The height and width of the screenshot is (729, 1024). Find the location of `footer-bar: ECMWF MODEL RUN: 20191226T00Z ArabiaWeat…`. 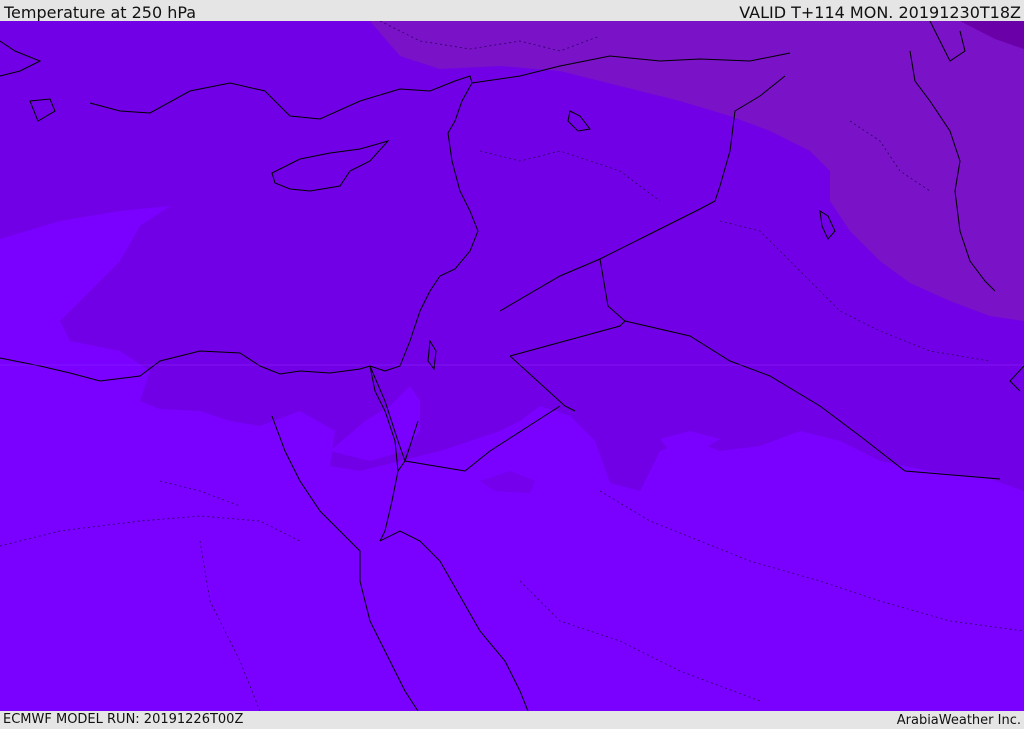

footer-bar: ECMWF MODEL RUN: 20191226T00Z ArabiaWeat… is located at coordinates (512, 720).